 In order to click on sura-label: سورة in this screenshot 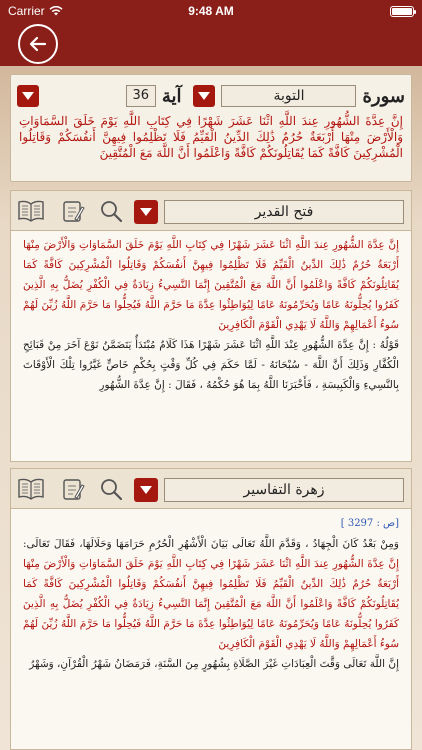, I will do `click(383, 96)`.